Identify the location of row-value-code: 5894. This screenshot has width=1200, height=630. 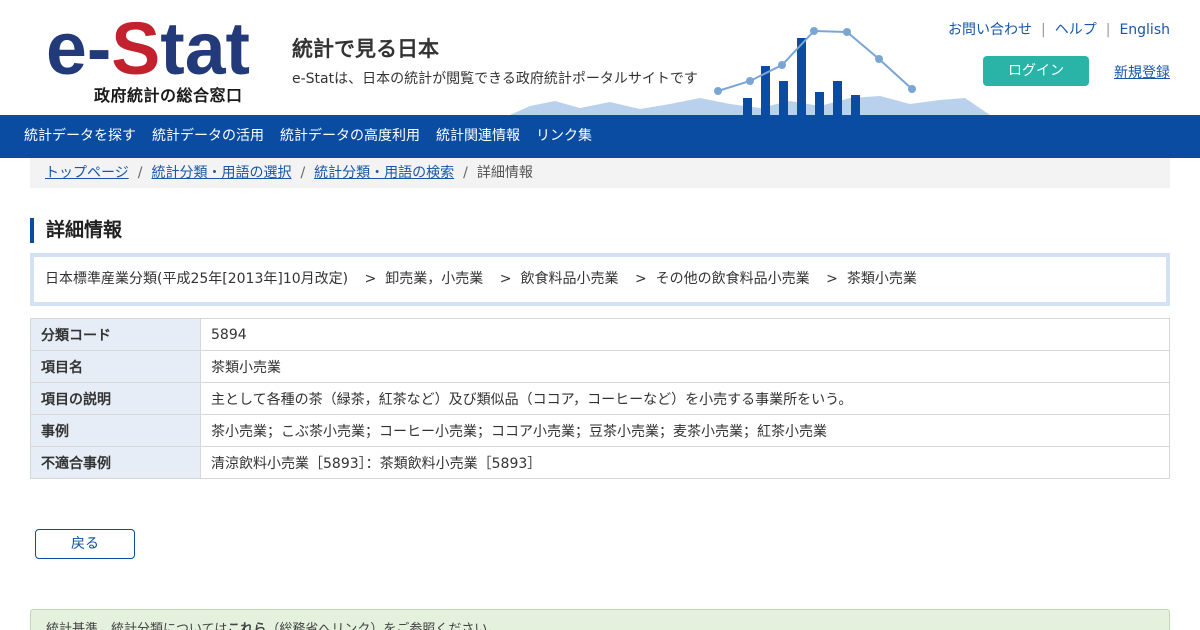
(685, 334).